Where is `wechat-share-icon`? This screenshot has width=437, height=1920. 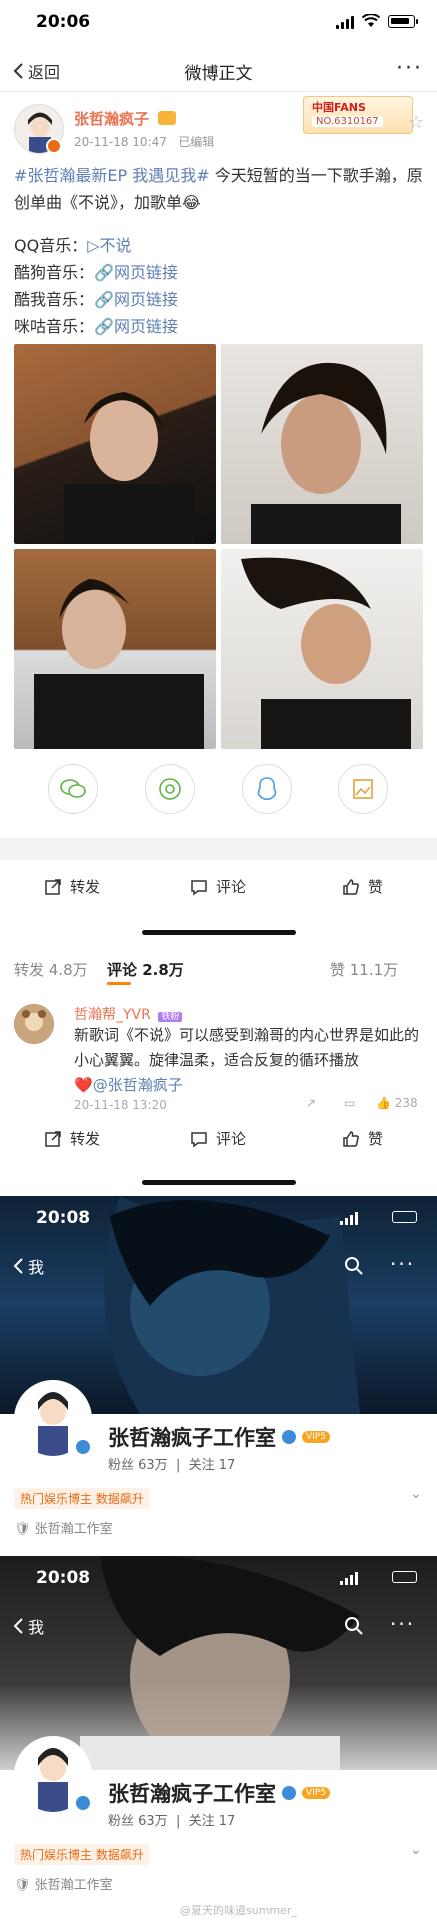
wechat-share-icon is located at coordinates (73, 789).